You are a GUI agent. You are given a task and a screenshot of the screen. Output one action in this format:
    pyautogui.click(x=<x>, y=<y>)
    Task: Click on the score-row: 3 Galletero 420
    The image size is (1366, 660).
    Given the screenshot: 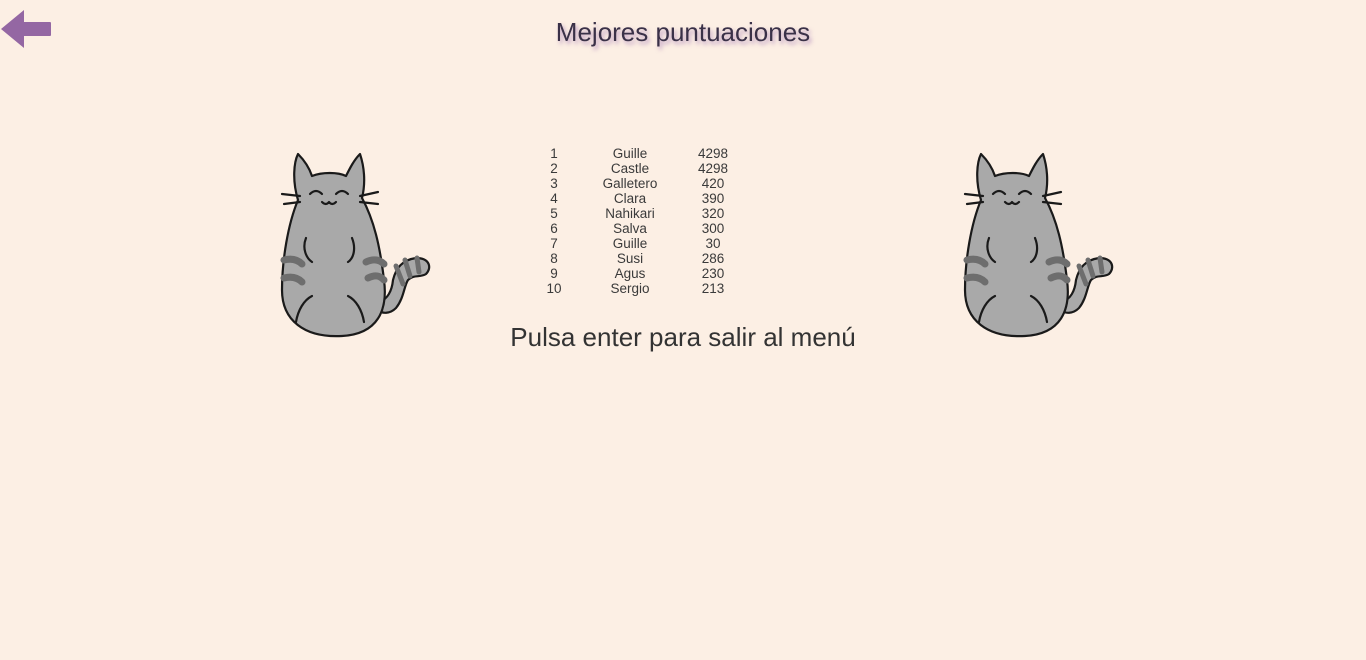 What is the action you would take?
    pyautogui.click(x=637, y=183)
    